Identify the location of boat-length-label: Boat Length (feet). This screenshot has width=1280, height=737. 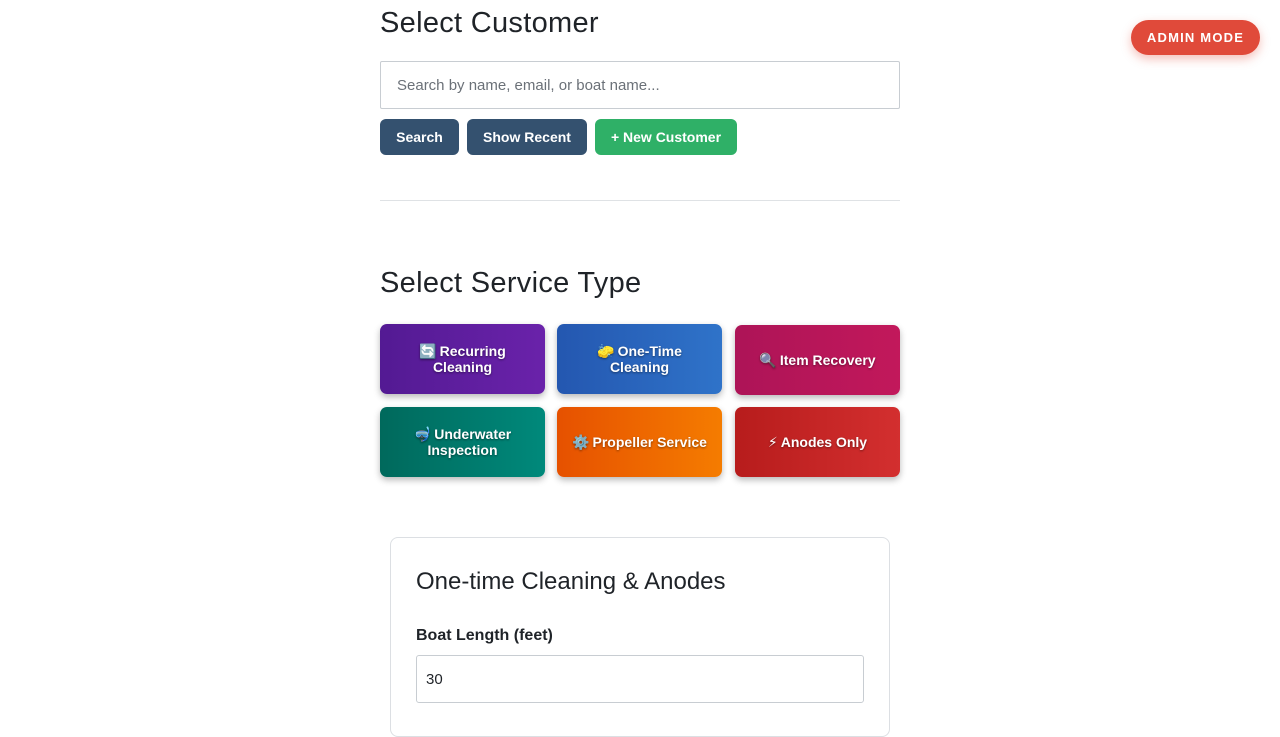
(484, 635).